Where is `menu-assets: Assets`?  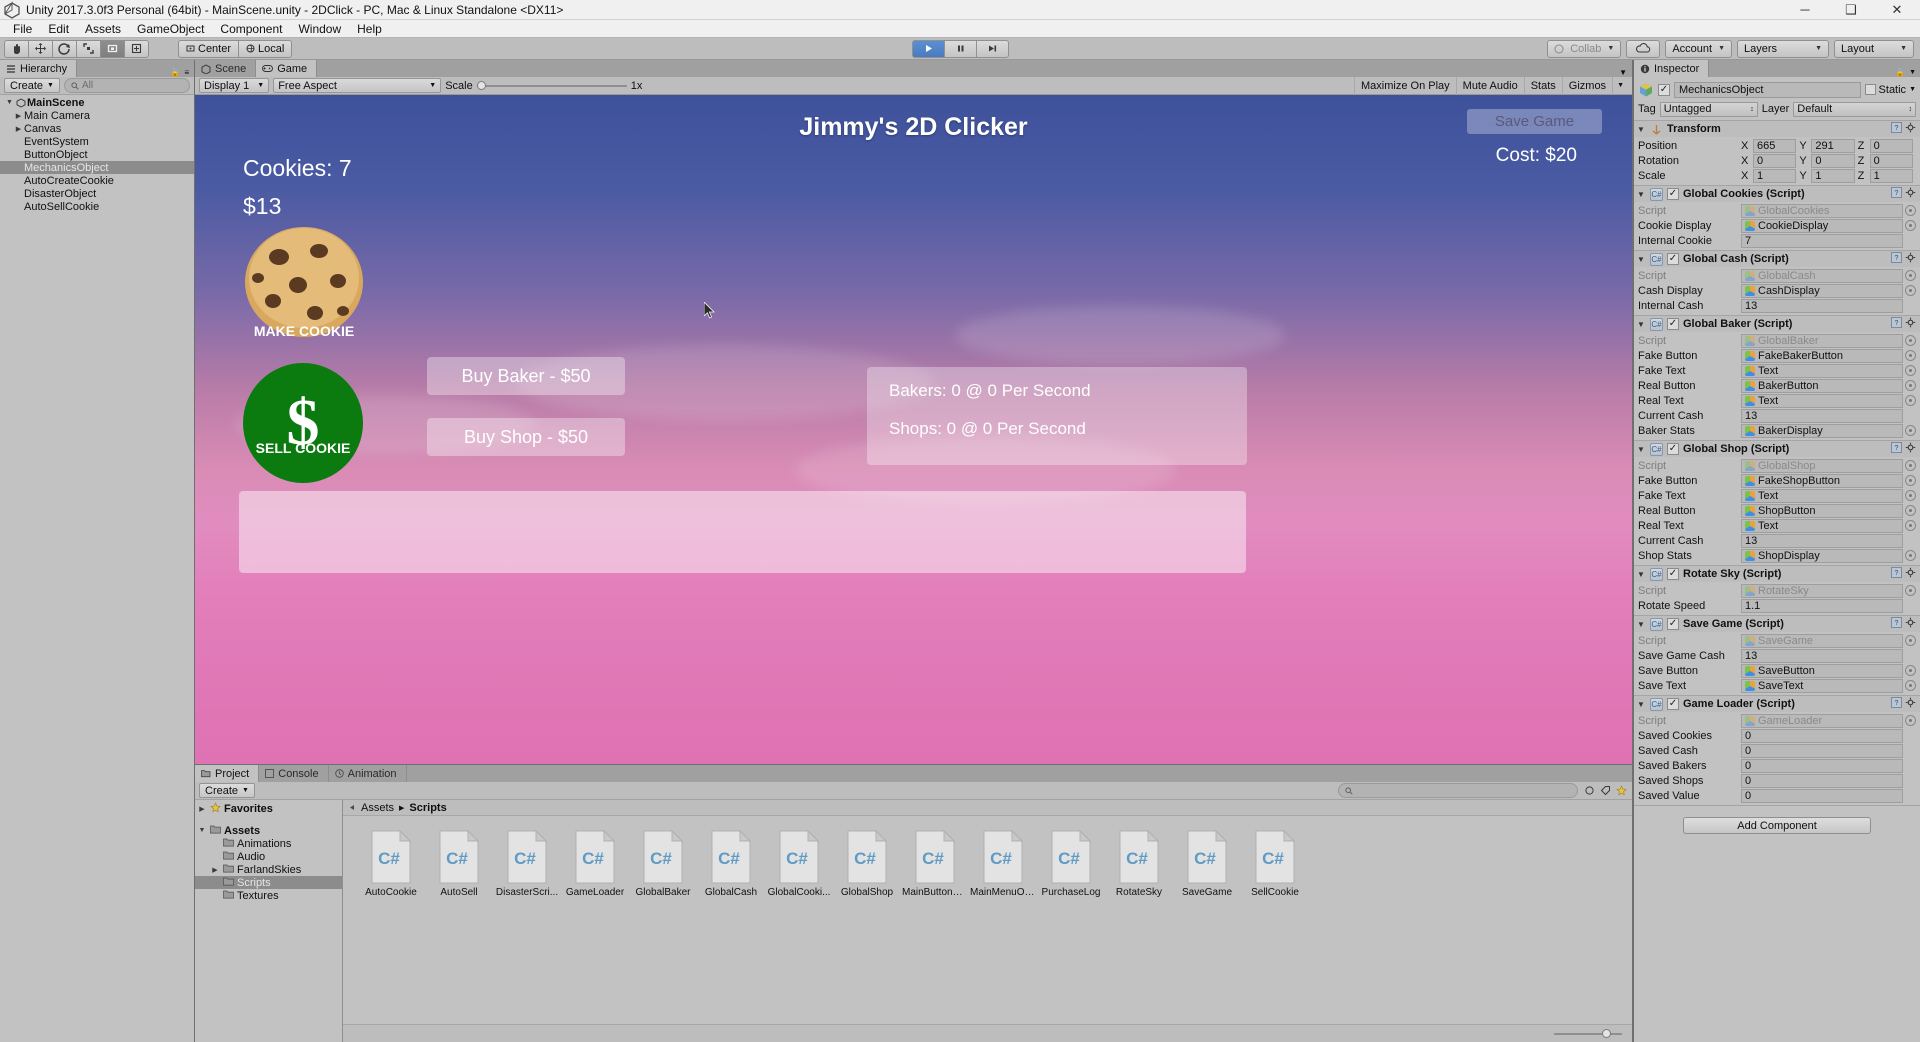
menu-assets: Assets is located at coordinates (103, 29).